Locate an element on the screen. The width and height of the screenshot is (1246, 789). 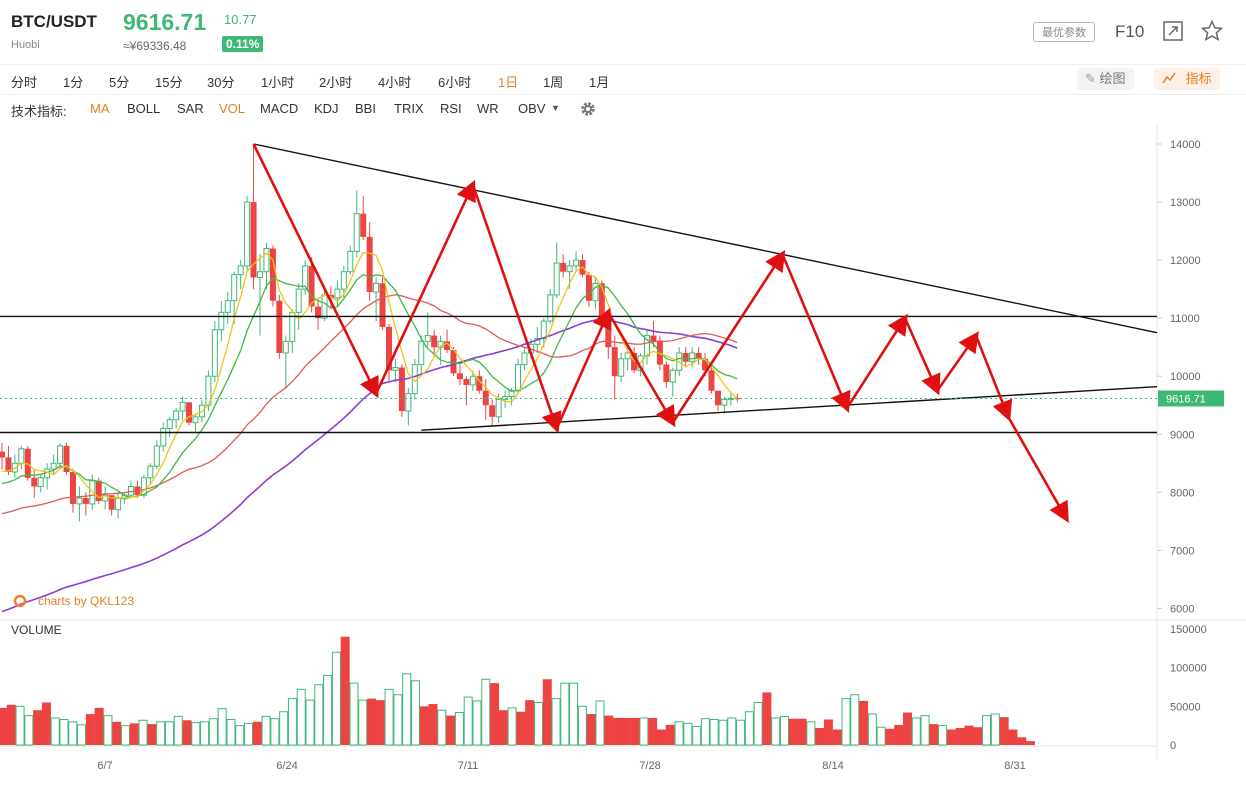
timeframe-fenshi: 分时 is located at coordinates (24, 81).